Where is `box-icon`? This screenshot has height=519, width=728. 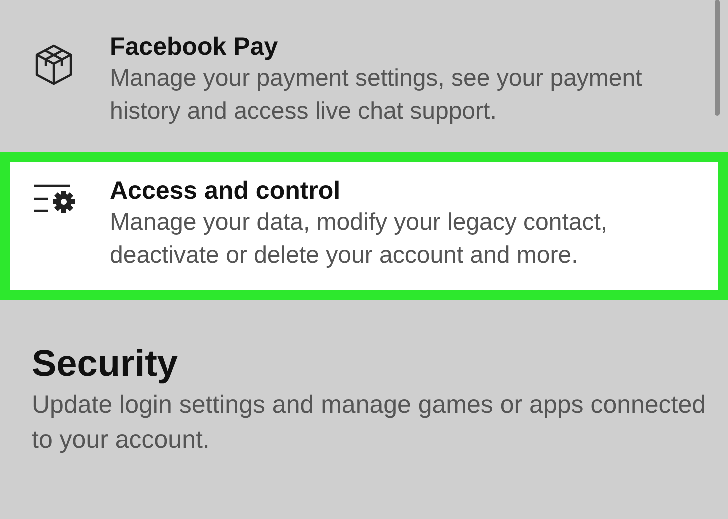 box-icon is located at coordinates (54, 65).